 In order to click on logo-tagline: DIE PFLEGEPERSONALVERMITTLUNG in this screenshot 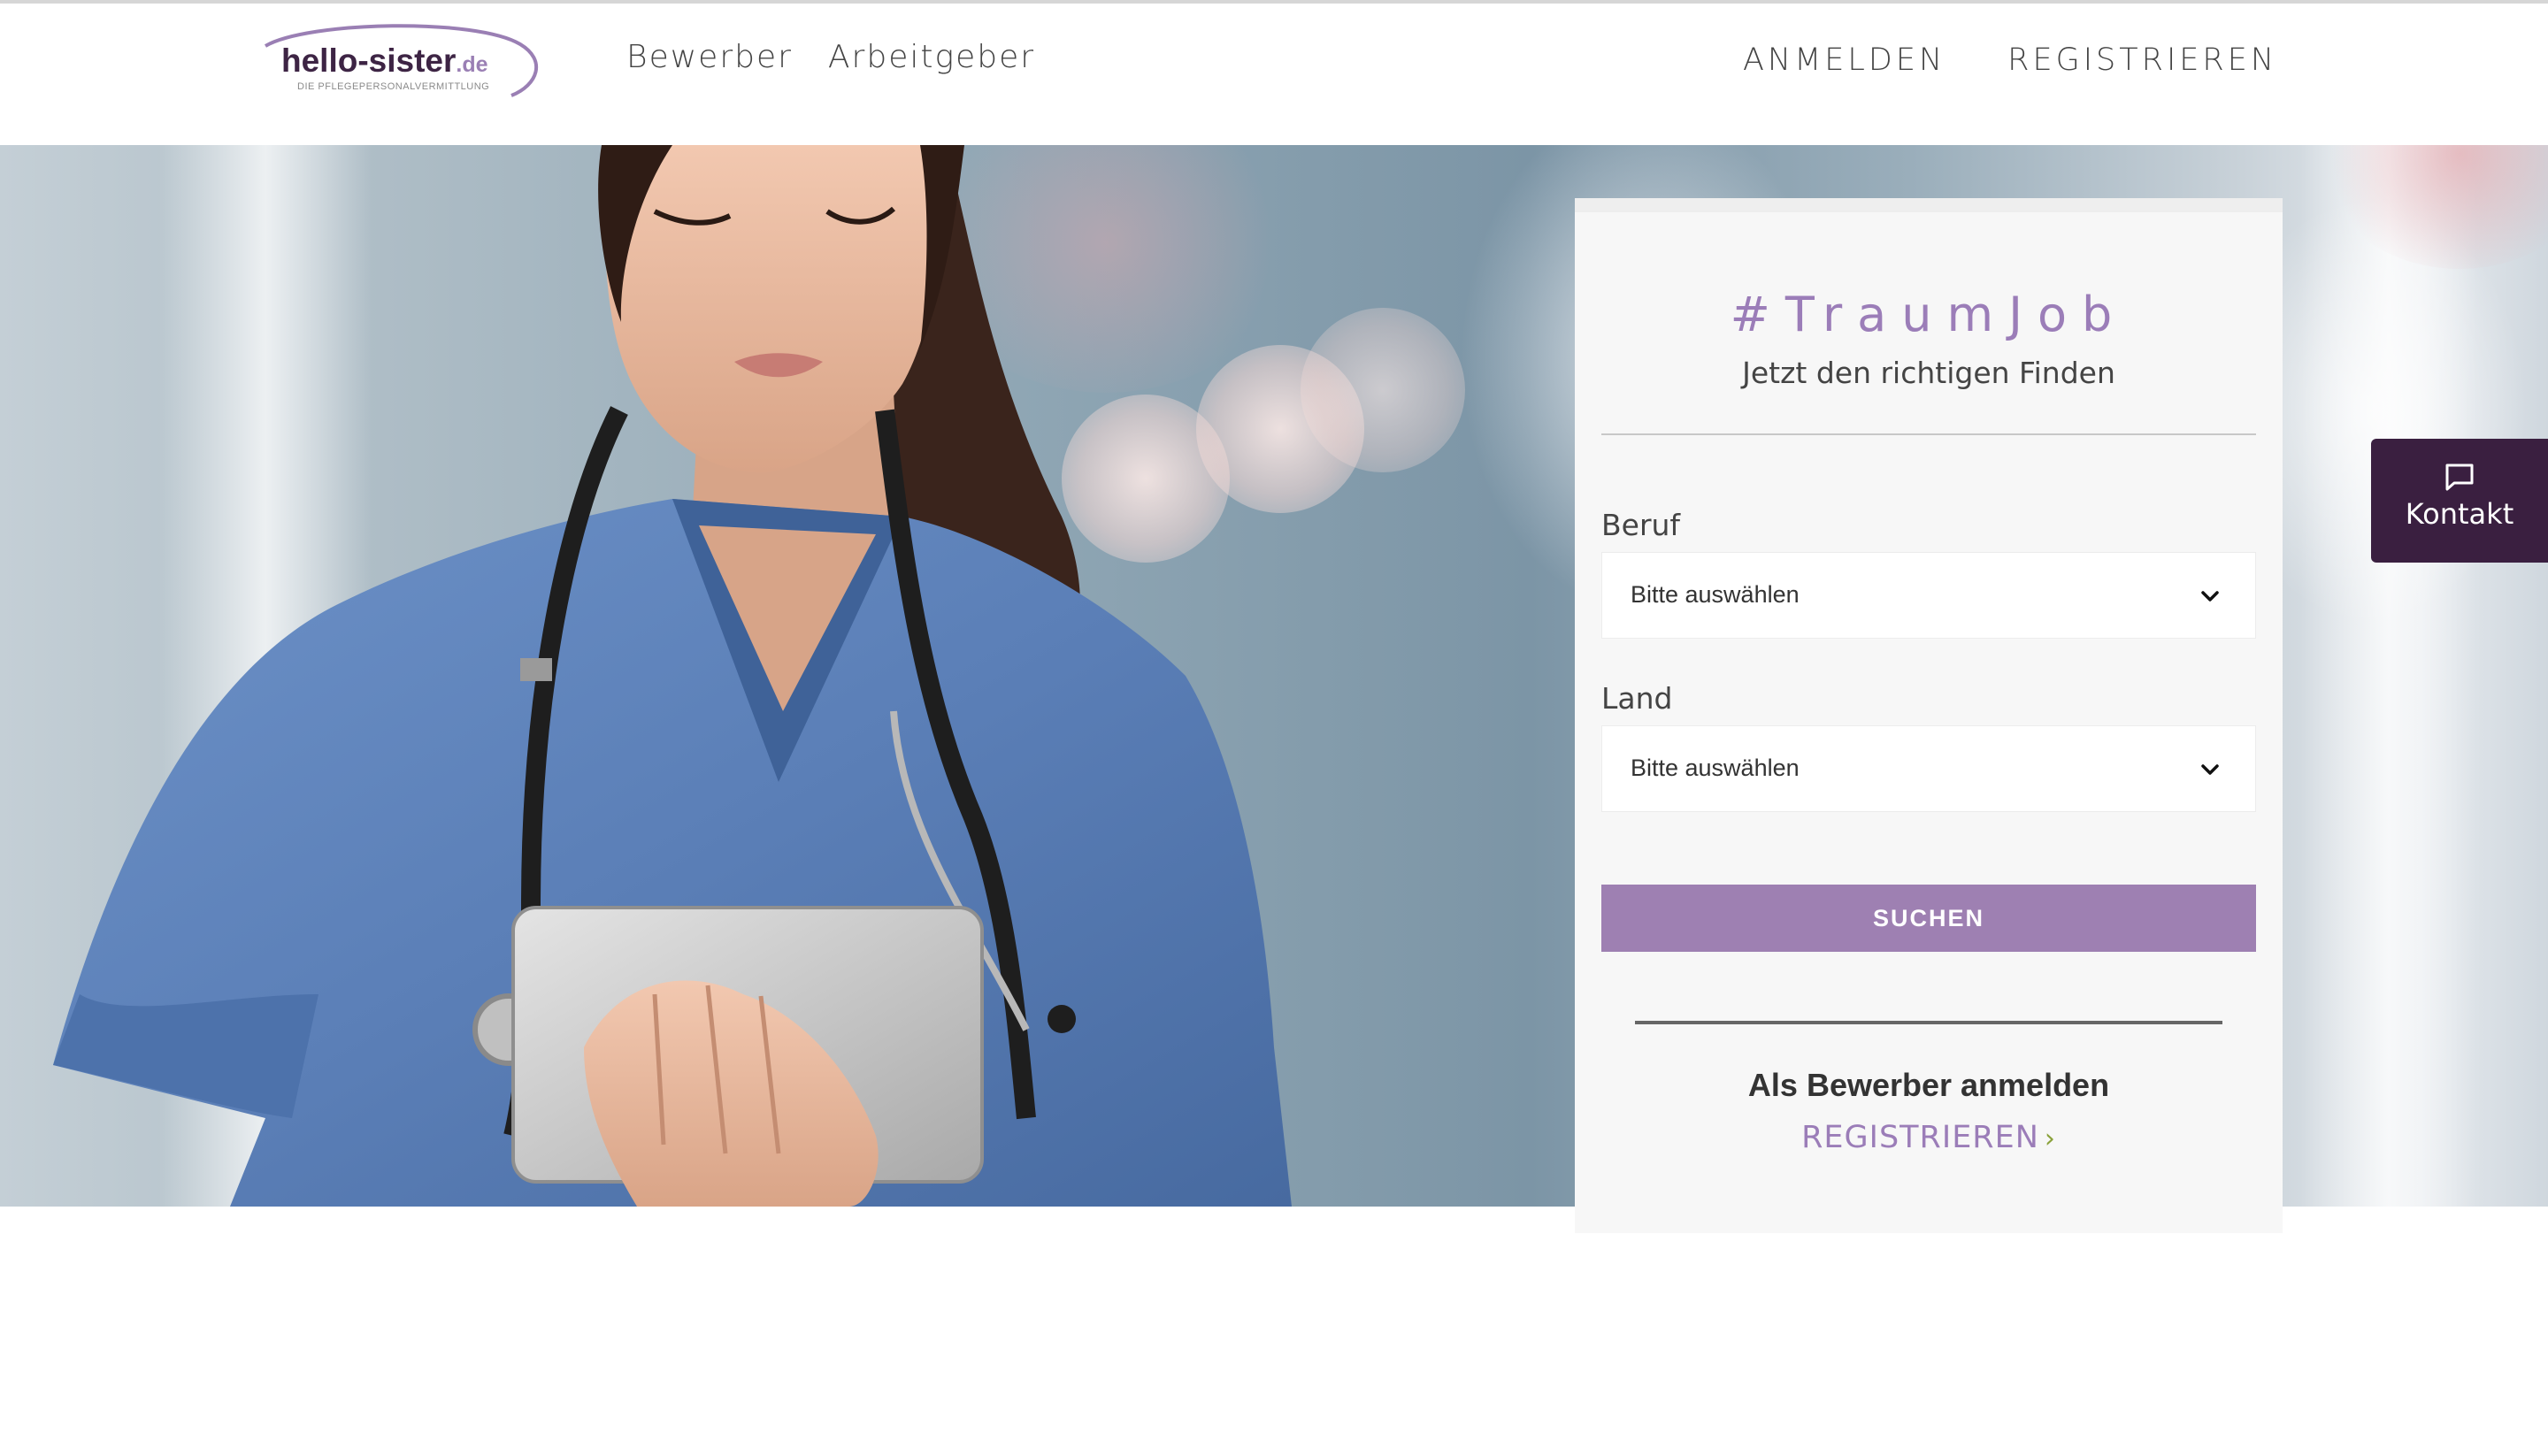, I will do `click(394, 86)`.